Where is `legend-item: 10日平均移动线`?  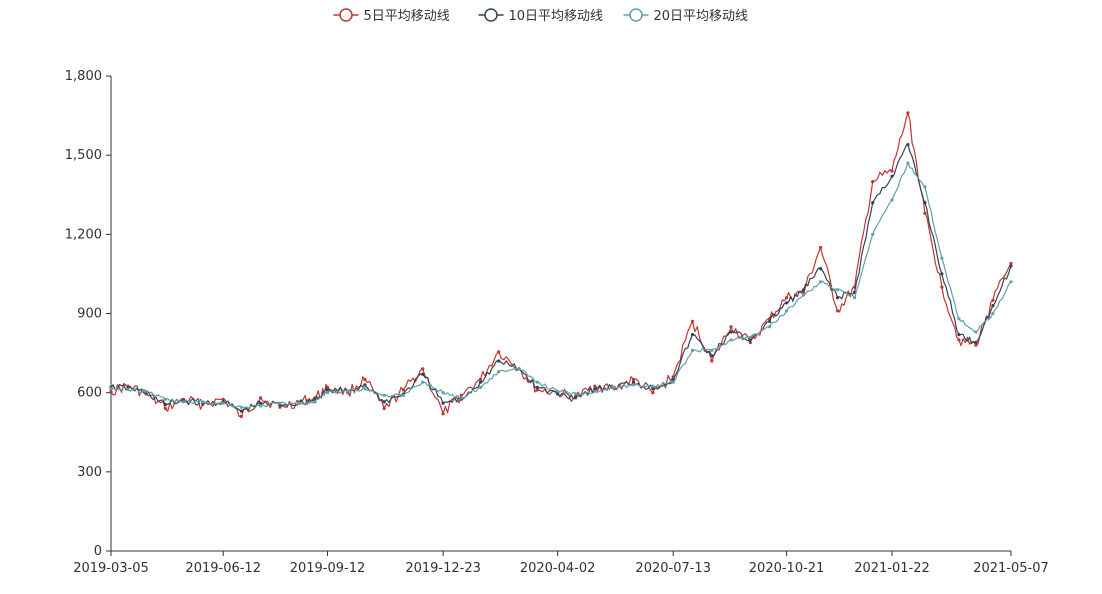
legend-item: 10日平均移动线 is located at coordinates (541, 16).